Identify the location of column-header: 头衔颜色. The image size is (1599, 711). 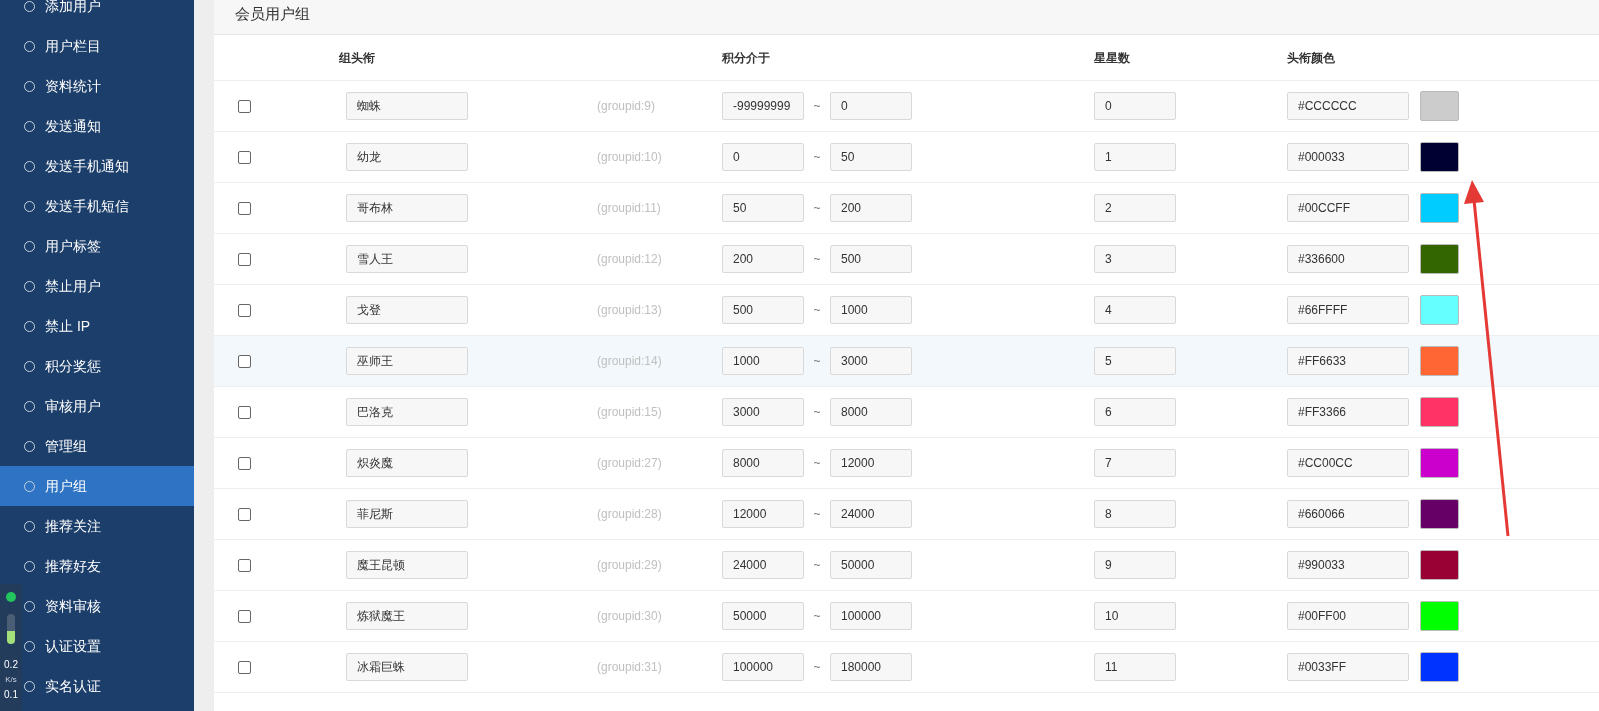
(1311, 58).